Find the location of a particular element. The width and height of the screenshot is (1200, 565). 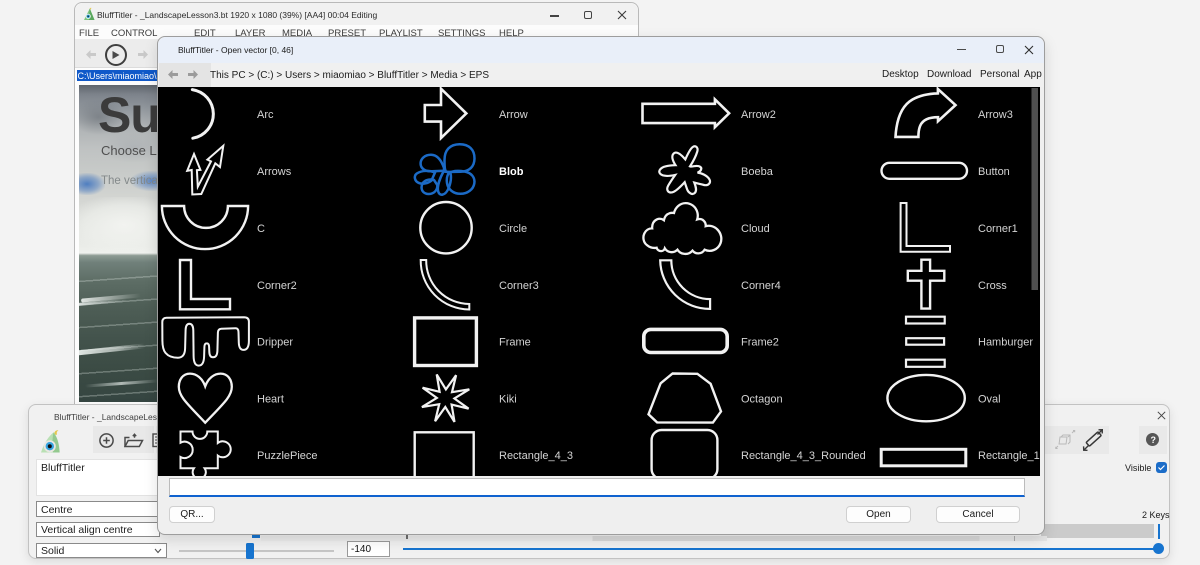

svg-text: Corner4 is located at coordinates (761, 286).